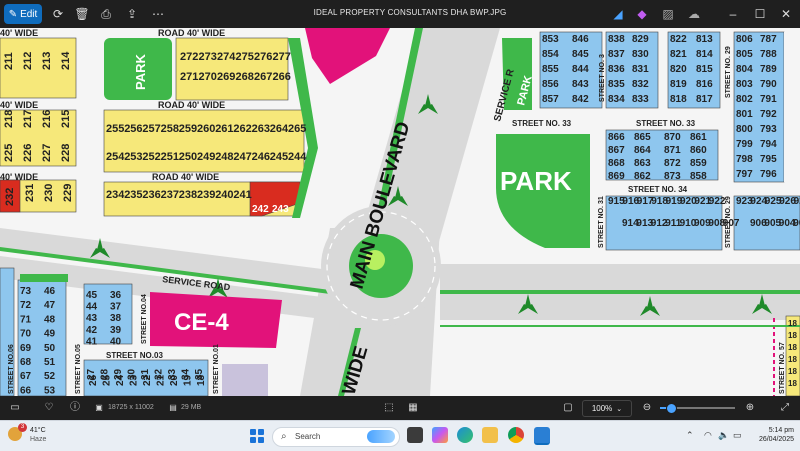  Describe the element at coordinates (257, 436) in the screenshot. I see `start-button` at that location.